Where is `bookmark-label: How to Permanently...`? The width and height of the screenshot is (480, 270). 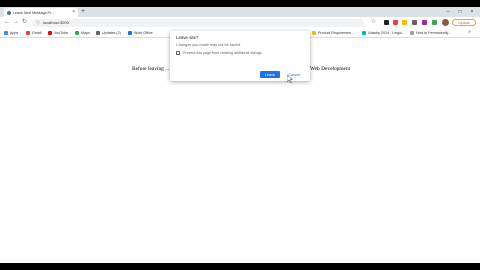
bookmark-label: How to Permanently... is located at coordinates (434, 33).